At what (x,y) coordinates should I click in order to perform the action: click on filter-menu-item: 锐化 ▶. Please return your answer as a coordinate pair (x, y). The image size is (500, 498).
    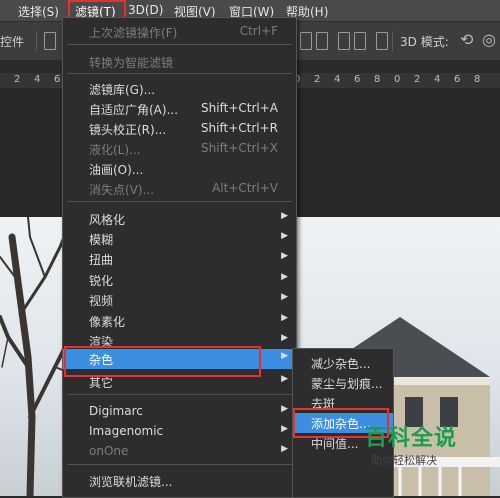
    Looking at the image, I should click on (179, 280).